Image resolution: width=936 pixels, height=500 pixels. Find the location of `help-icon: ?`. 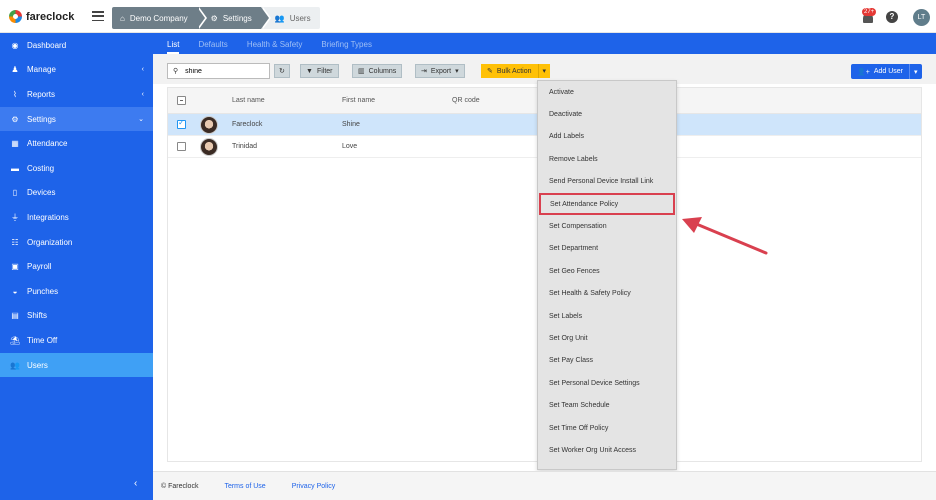

help-icon: ? is located at coordinates (892, 17).